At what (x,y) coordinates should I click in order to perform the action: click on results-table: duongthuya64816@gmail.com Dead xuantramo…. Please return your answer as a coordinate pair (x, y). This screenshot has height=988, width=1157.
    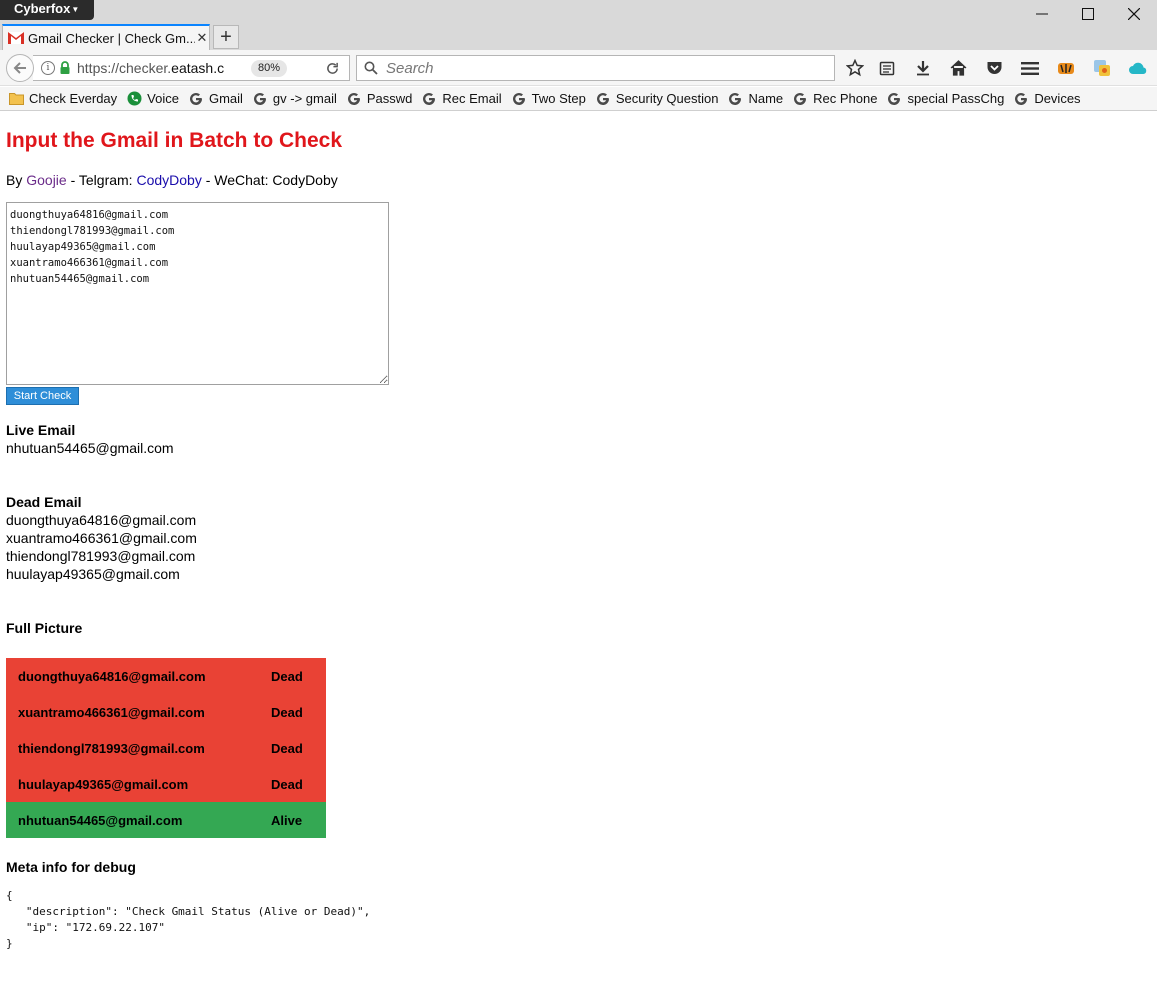
    Looking at the image, I should click on (166, 748).